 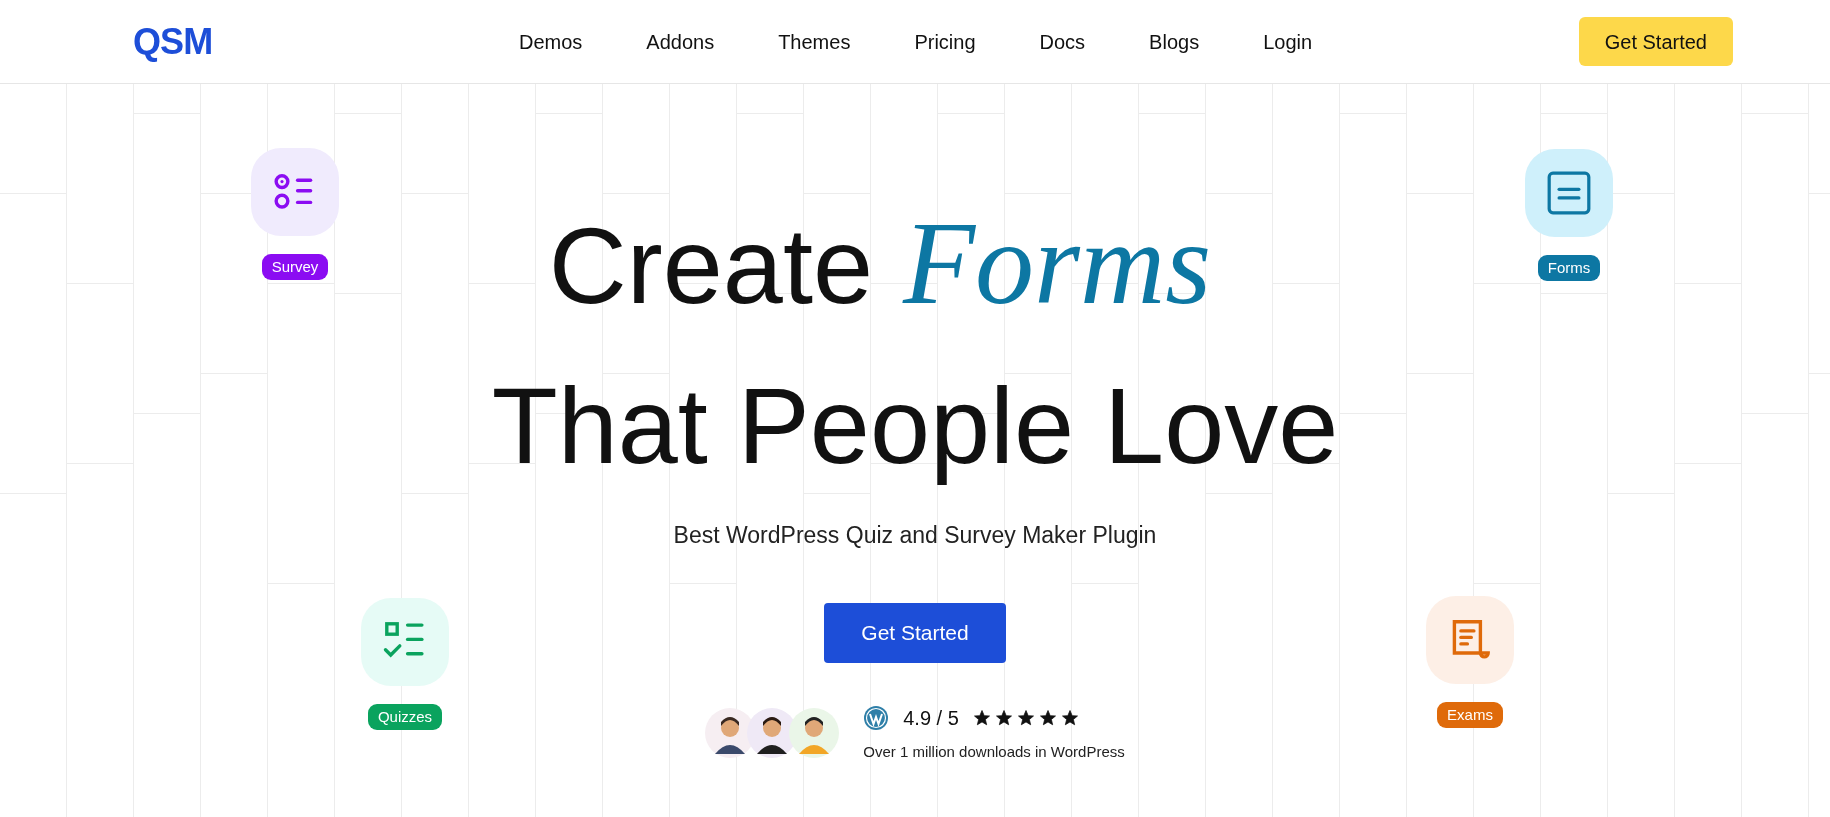 I want to click on hero-title: That People Love, so click(x=915, y=426).